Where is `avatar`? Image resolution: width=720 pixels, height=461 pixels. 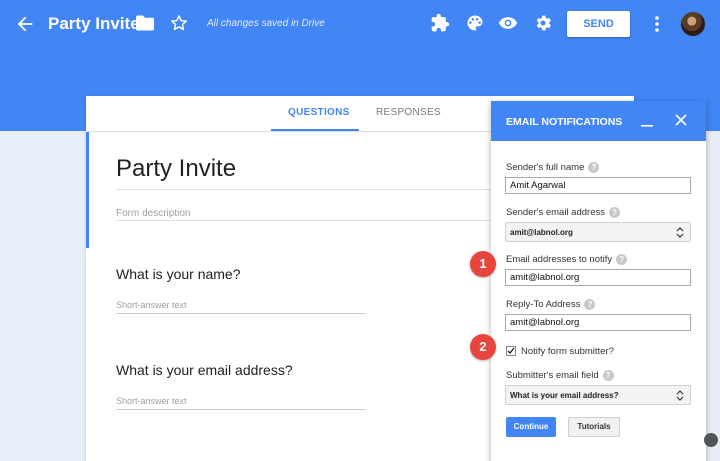
avatar is located at coordinates (693, 24).